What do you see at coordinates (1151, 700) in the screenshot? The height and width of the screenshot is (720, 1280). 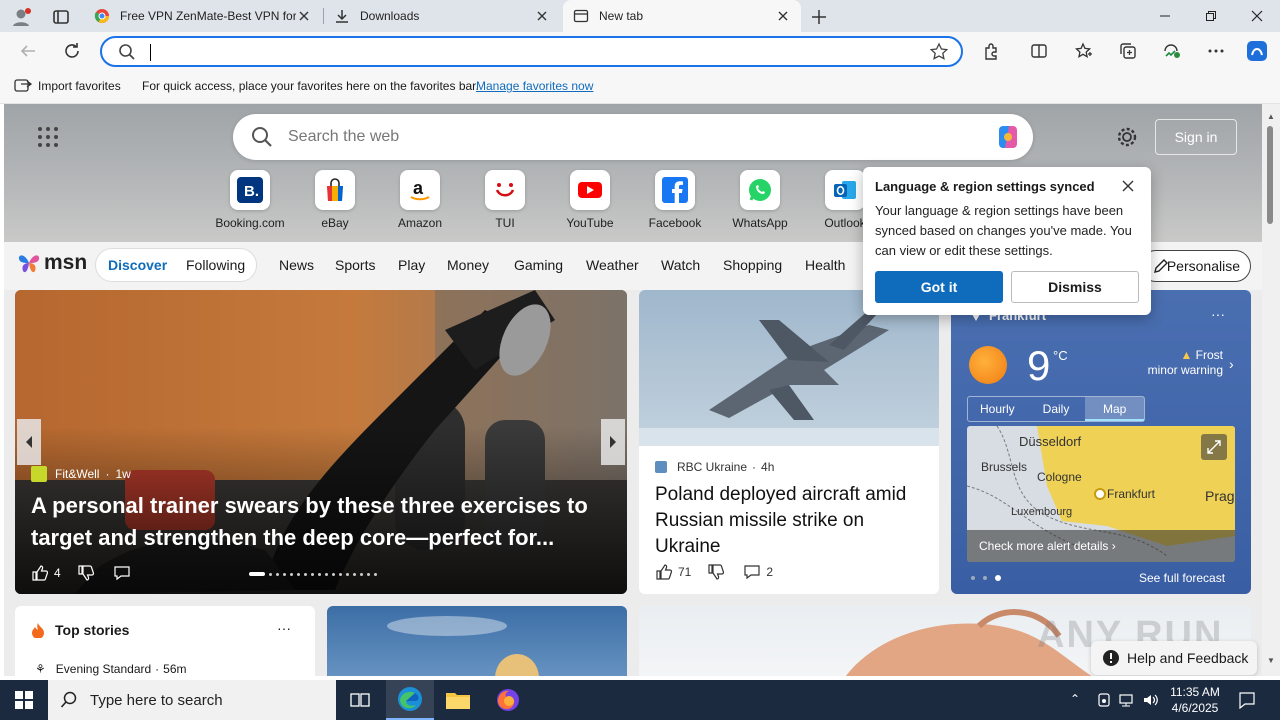 I see `volume-icon` at bounding box center [1151, 700].